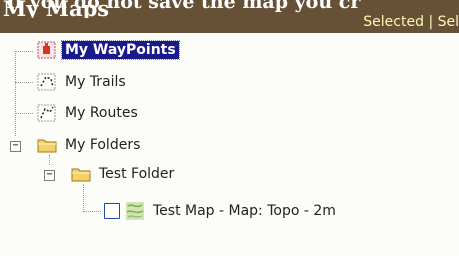 The height and width of the screenshot is (256, 459). I want to click on route-icon, so click(47, 113).